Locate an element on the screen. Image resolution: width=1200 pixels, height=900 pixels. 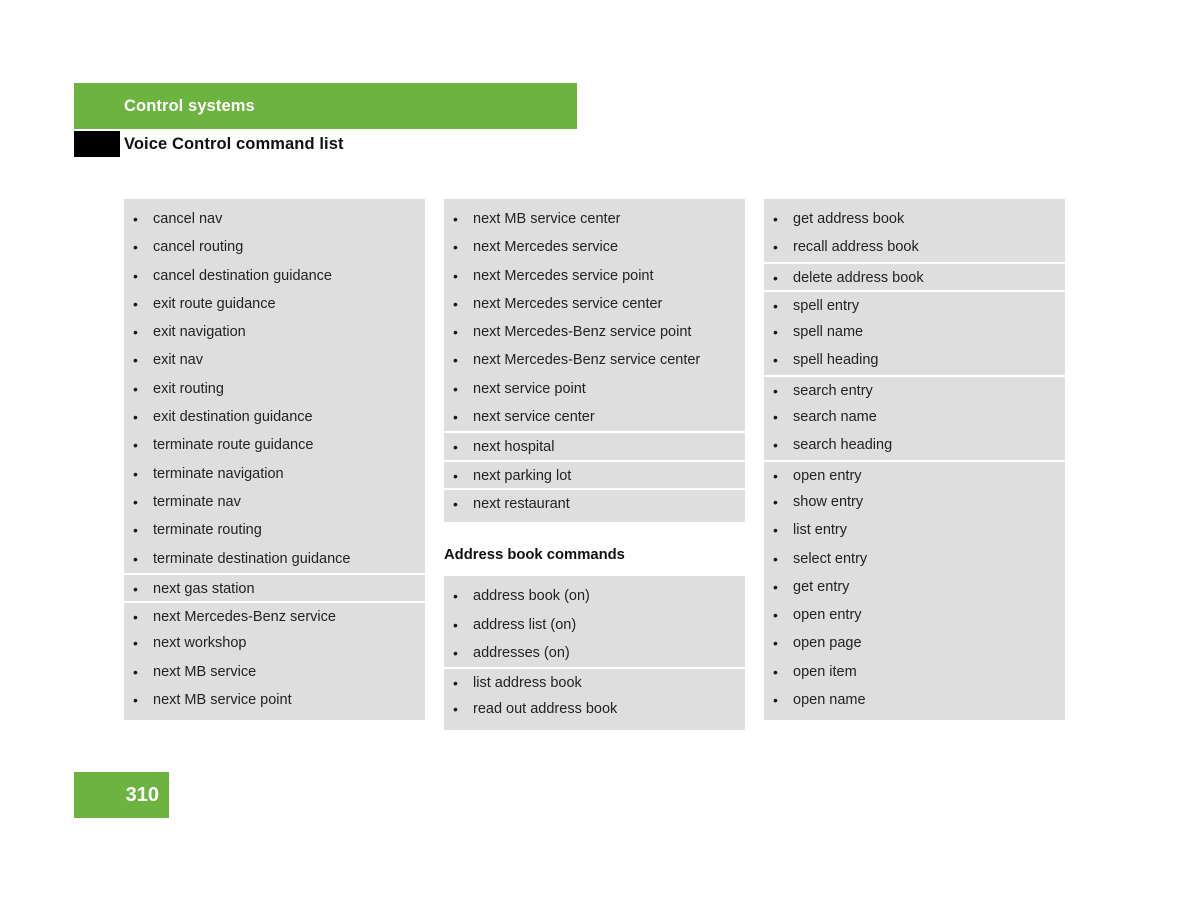
command-label: spell entry is located at coordinates (826, 305).